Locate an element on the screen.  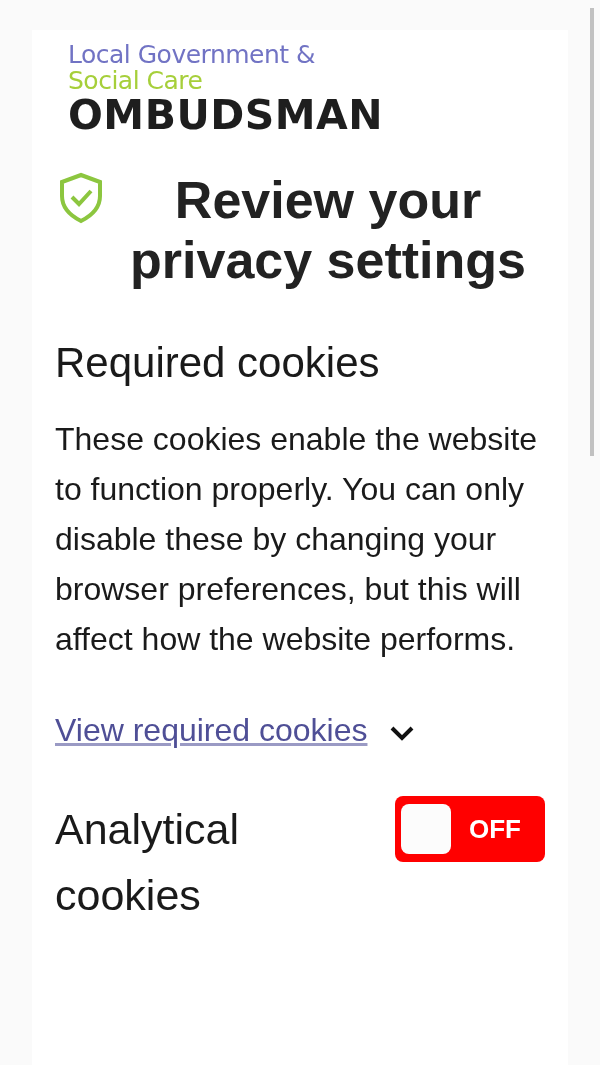
toggle-knob is located at coordinates (426, 829).